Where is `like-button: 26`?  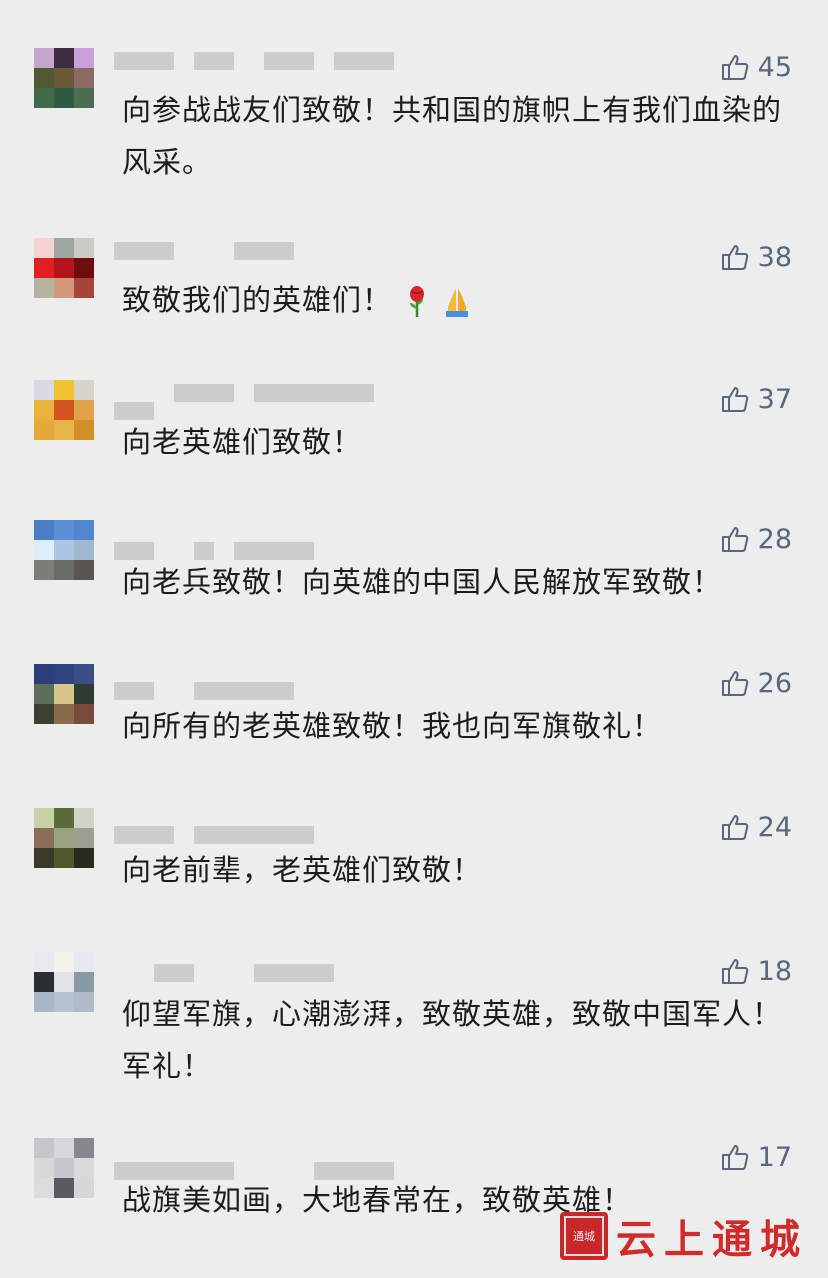 like-button: 26 is located at coordinates (756, 683).